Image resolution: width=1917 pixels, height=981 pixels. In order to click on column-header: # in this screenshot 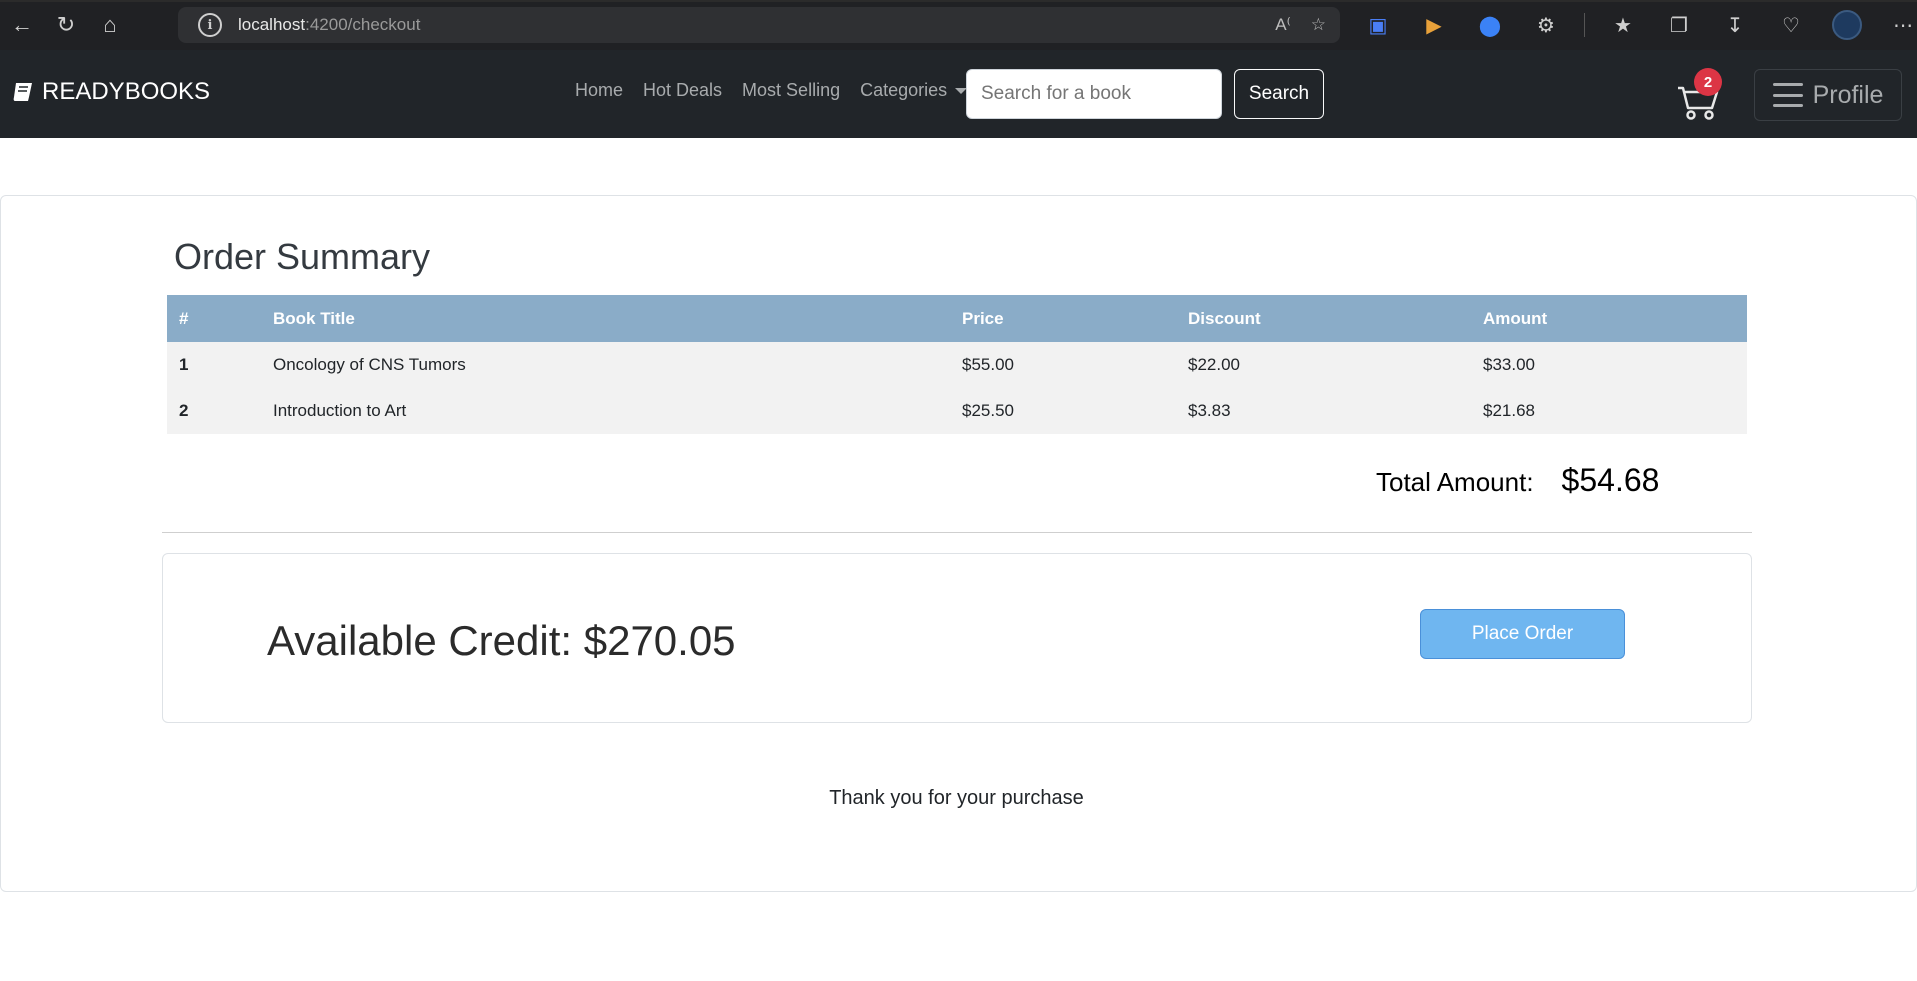, I will do `click(214, 318)`.